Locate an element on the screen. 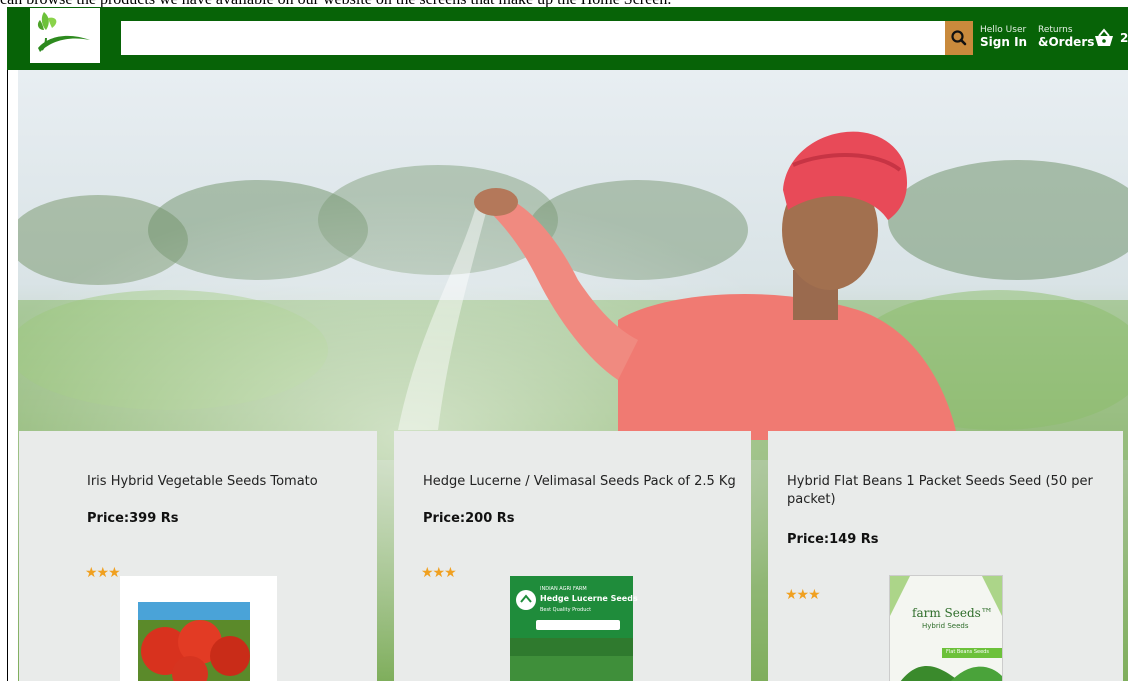 The width and height of the screenshot is (1128, 681). pack-label: farm Seeds™ is located at coordinates (952, 613).